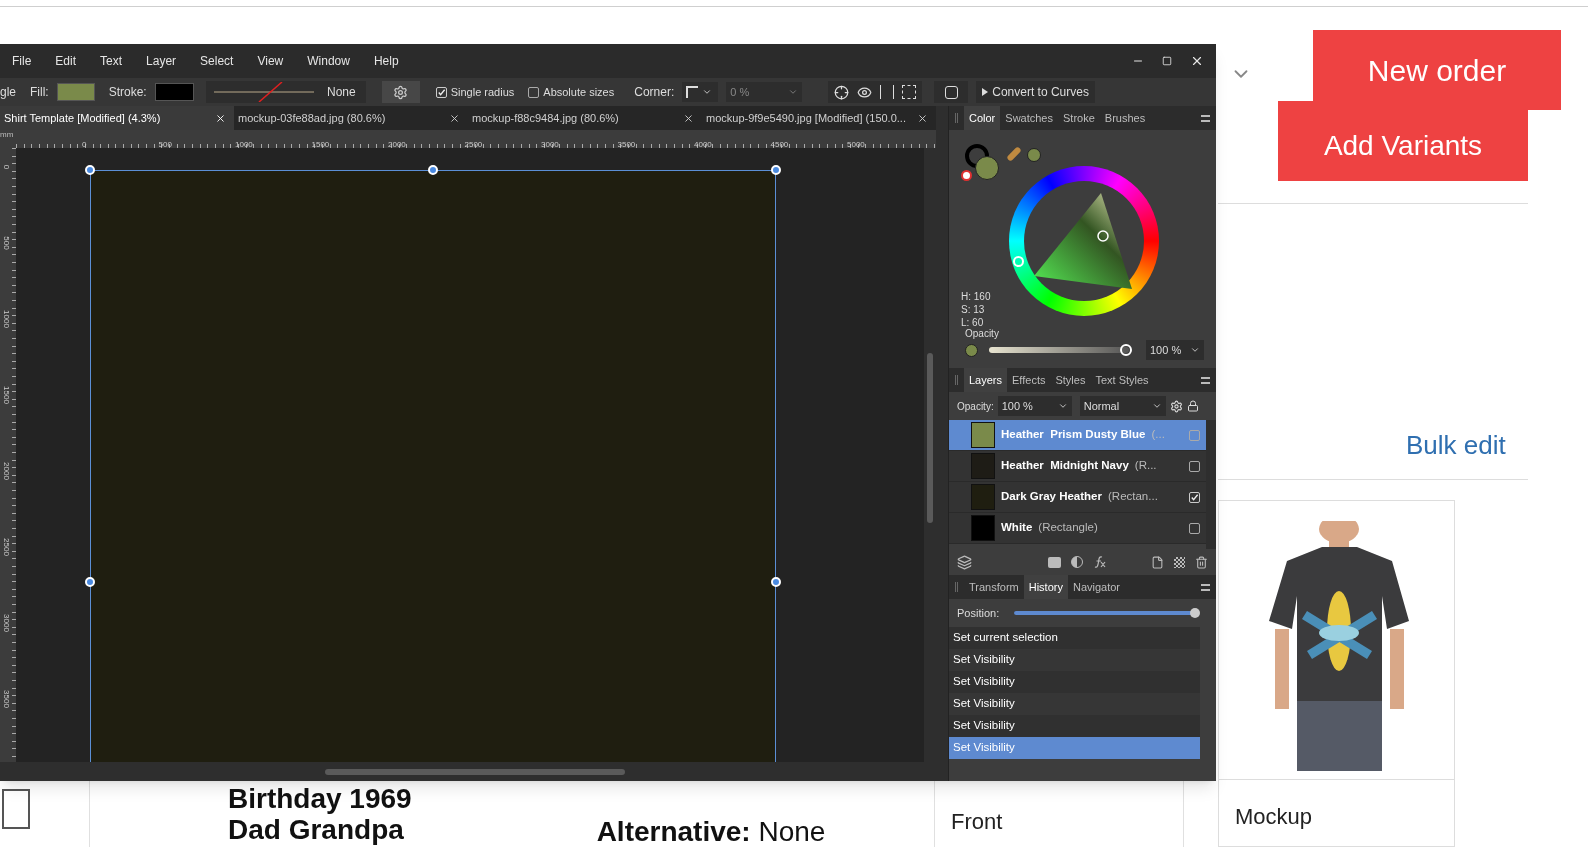  What do you see at coordinates (982, 118) in the screenshot?
I see `panel-tab: Color` at bounding box center [982, 118].